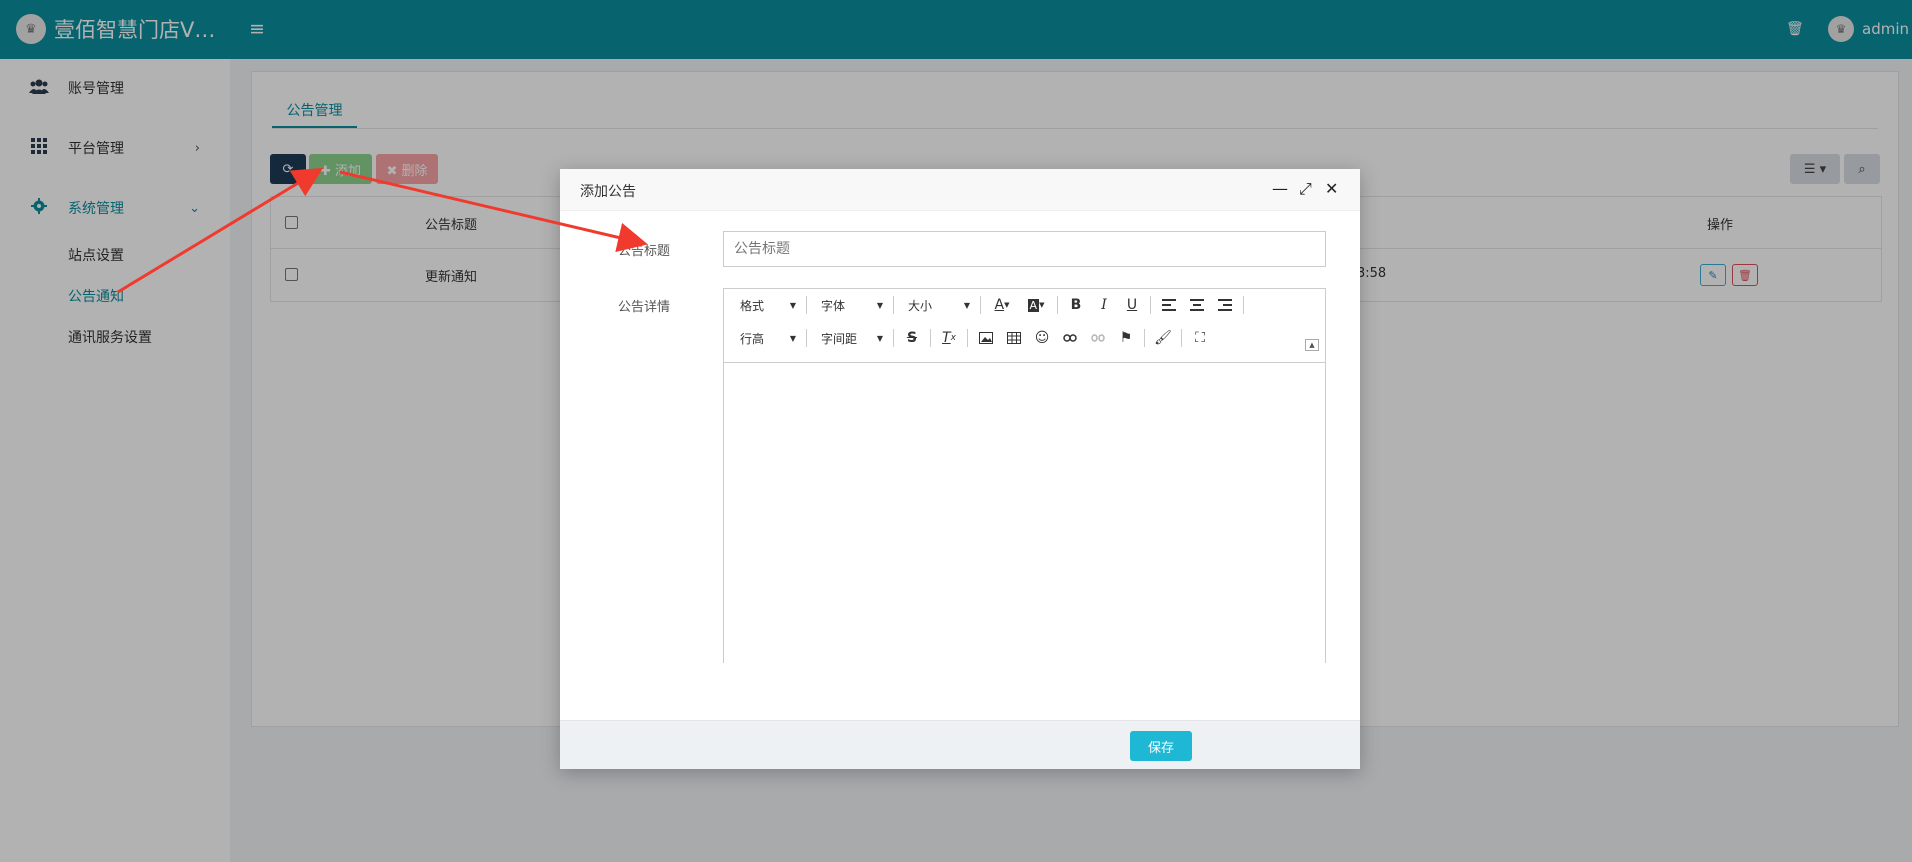 This screenshot has height=862, width=1912. Describe the element at coordinates (1132, 305) in the screenshot. I see `underline-icon: U` at that location.